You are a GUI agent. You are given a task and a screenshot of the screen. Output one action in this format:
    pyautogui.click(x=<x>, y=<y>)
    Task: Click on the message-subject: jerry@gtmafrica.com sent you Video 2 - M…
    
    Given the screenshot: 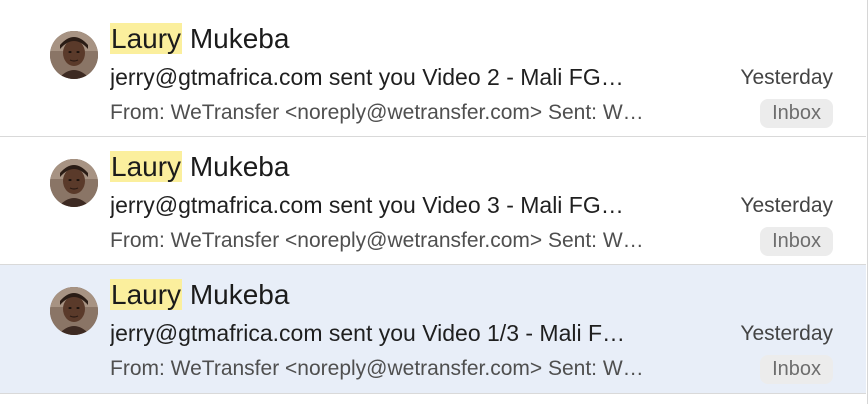 What is the action you would take?
    pyautogui.click(x=367, y=77)
    